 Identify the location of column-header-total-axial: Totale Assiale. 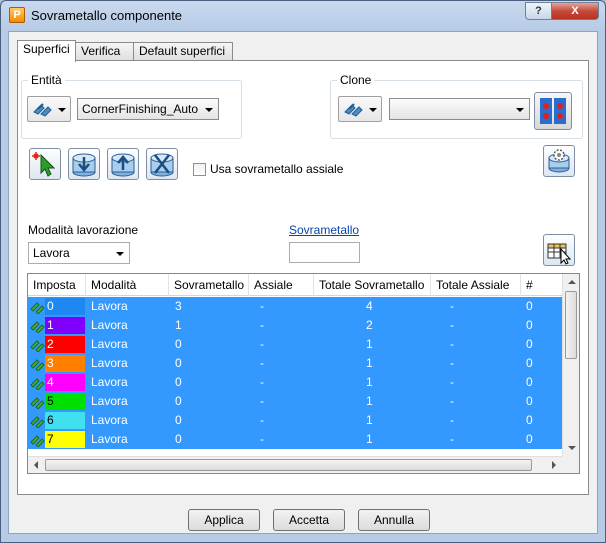
(476, 285).